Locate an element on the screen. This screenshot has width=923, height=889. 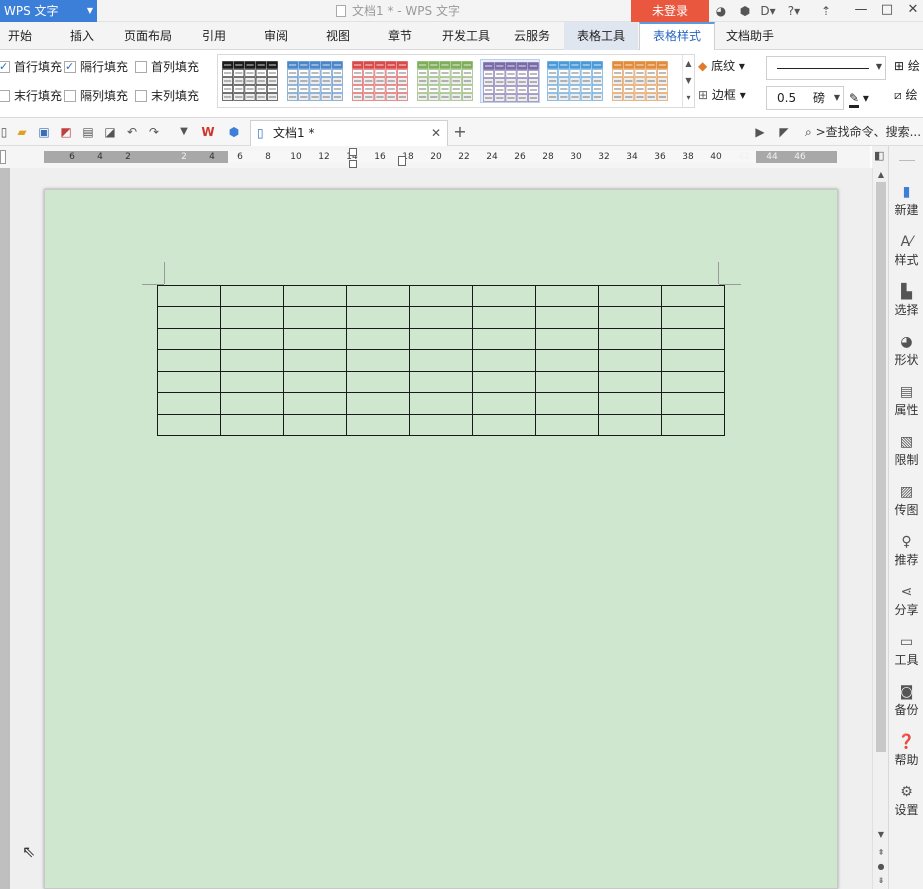
panel-item-tools: ▭ 工具 is located at coordinates (906, 654).